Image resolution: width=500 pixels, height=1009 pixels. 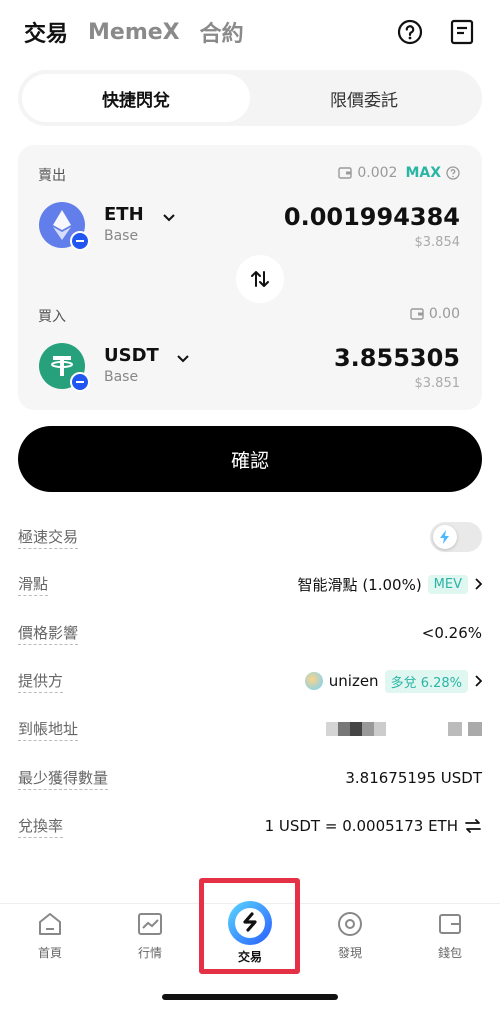 What do you see at coordinates (399, 173) in the screenshot?
I see `sell-balance: 0.002 MAX` at bounding box center [399, 173].